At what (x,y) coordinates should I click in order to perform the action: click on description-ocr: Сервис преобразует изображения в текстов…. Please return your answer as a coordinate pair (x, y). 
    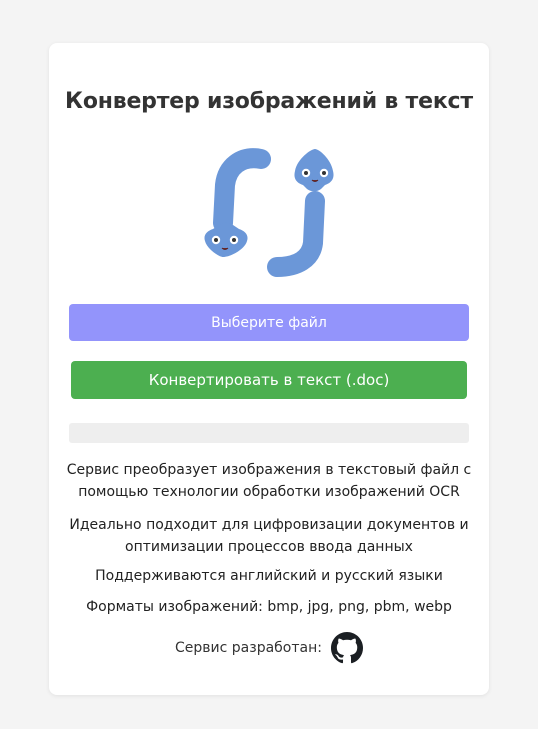
    Looking at the image, I should click on (269, 481).